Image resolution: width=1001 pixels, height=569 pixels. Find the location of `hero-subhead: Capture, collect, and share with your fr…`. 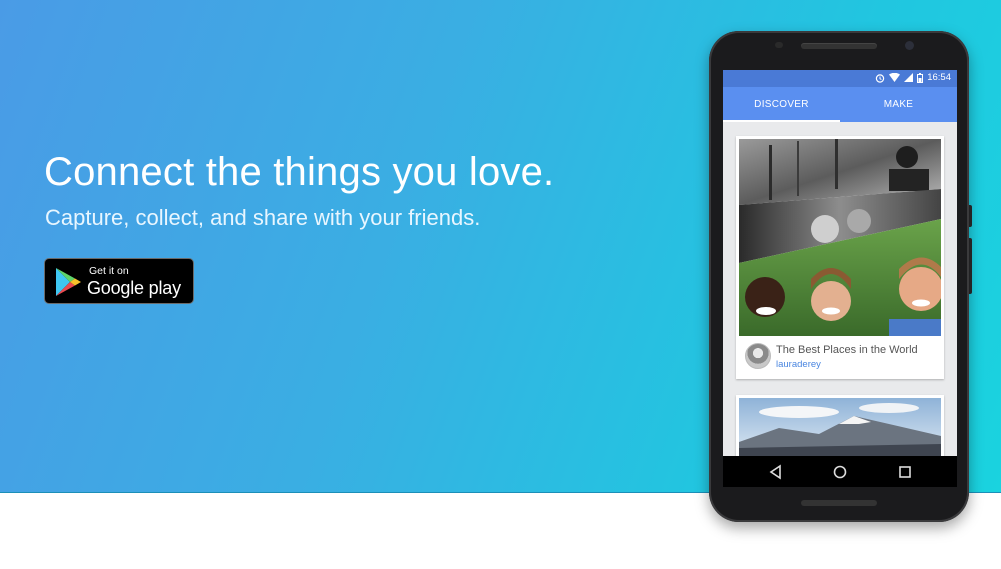

hero-subhead: Capture, collect, and share with your fr… is located at coordinates (263, 217).